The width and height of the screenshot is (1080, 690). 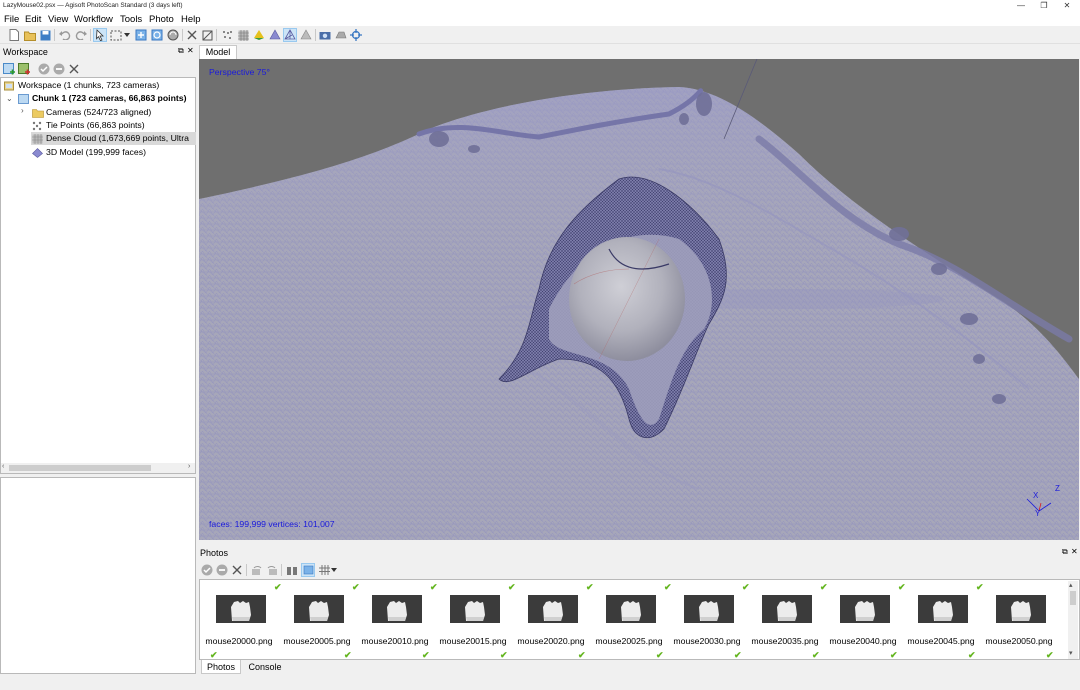 I want to click on photo-thumbnail: ✔ mouse20040.png ✔, so click(x=861, y=619).